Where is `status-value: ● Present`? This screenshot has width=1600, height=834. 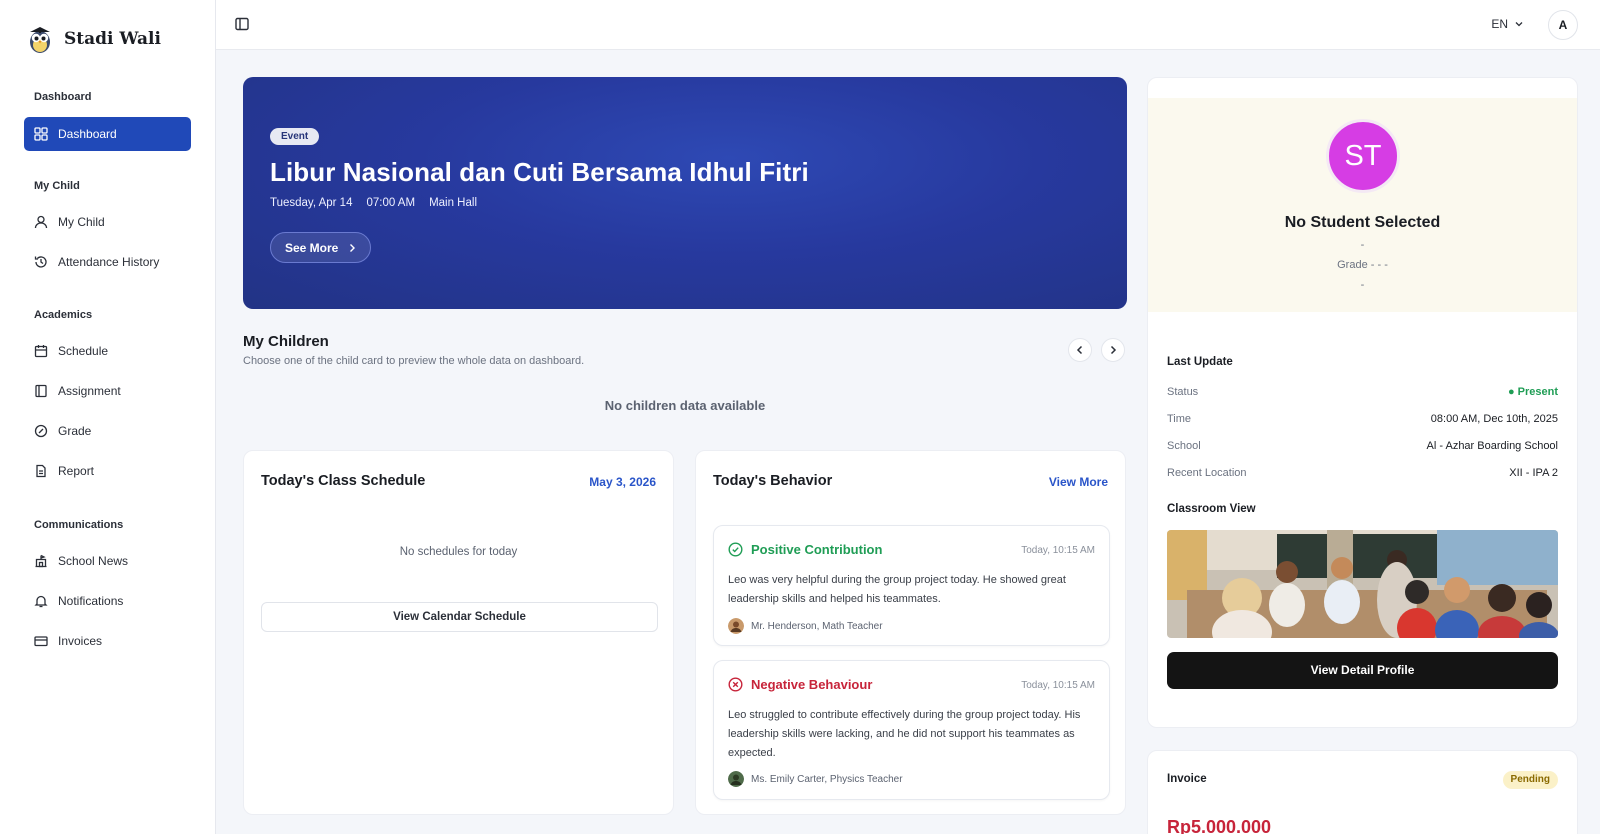 status-value: ● Present is located at coordinates (1532, 392).